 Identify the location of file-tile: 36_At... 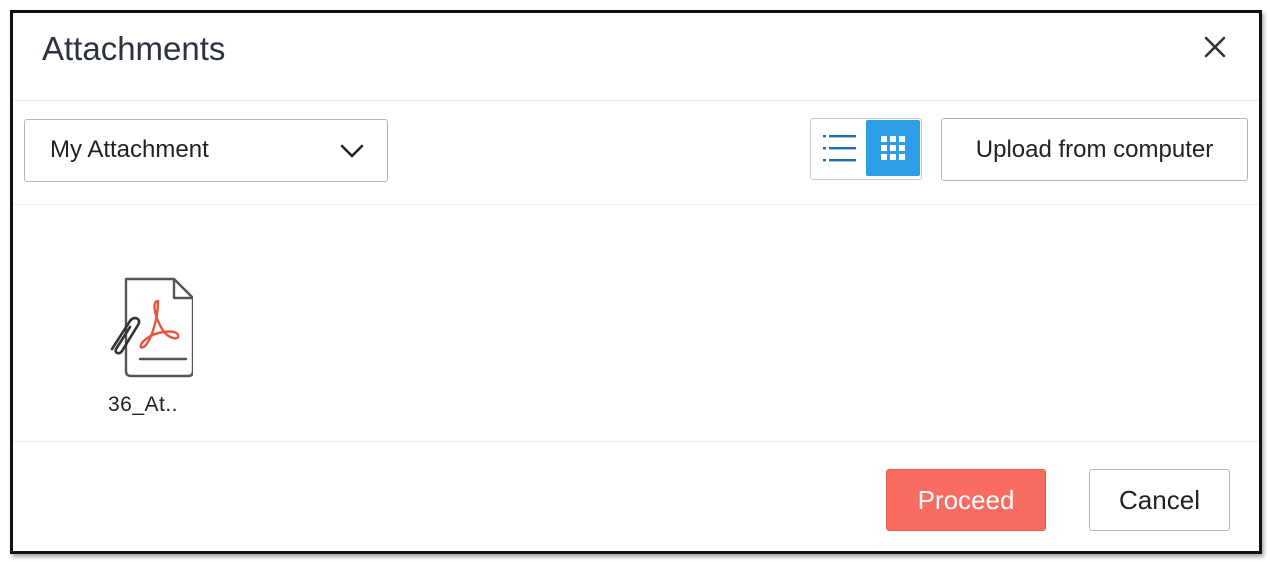
(143, 345).